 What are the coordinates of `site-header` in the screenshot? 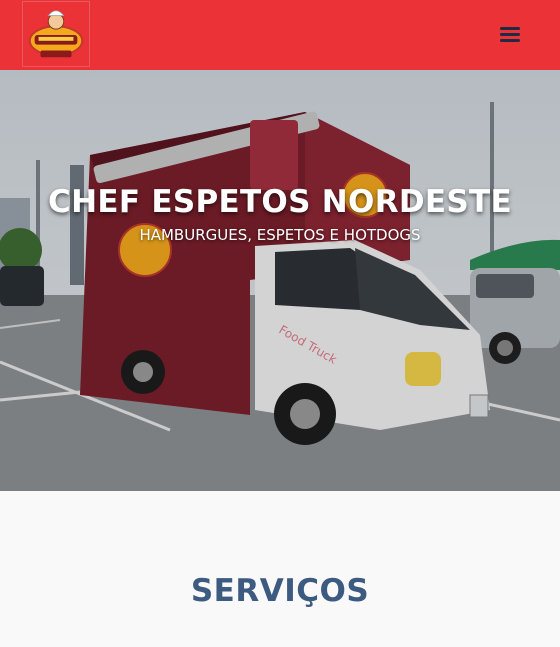 It's located at (280, 35).